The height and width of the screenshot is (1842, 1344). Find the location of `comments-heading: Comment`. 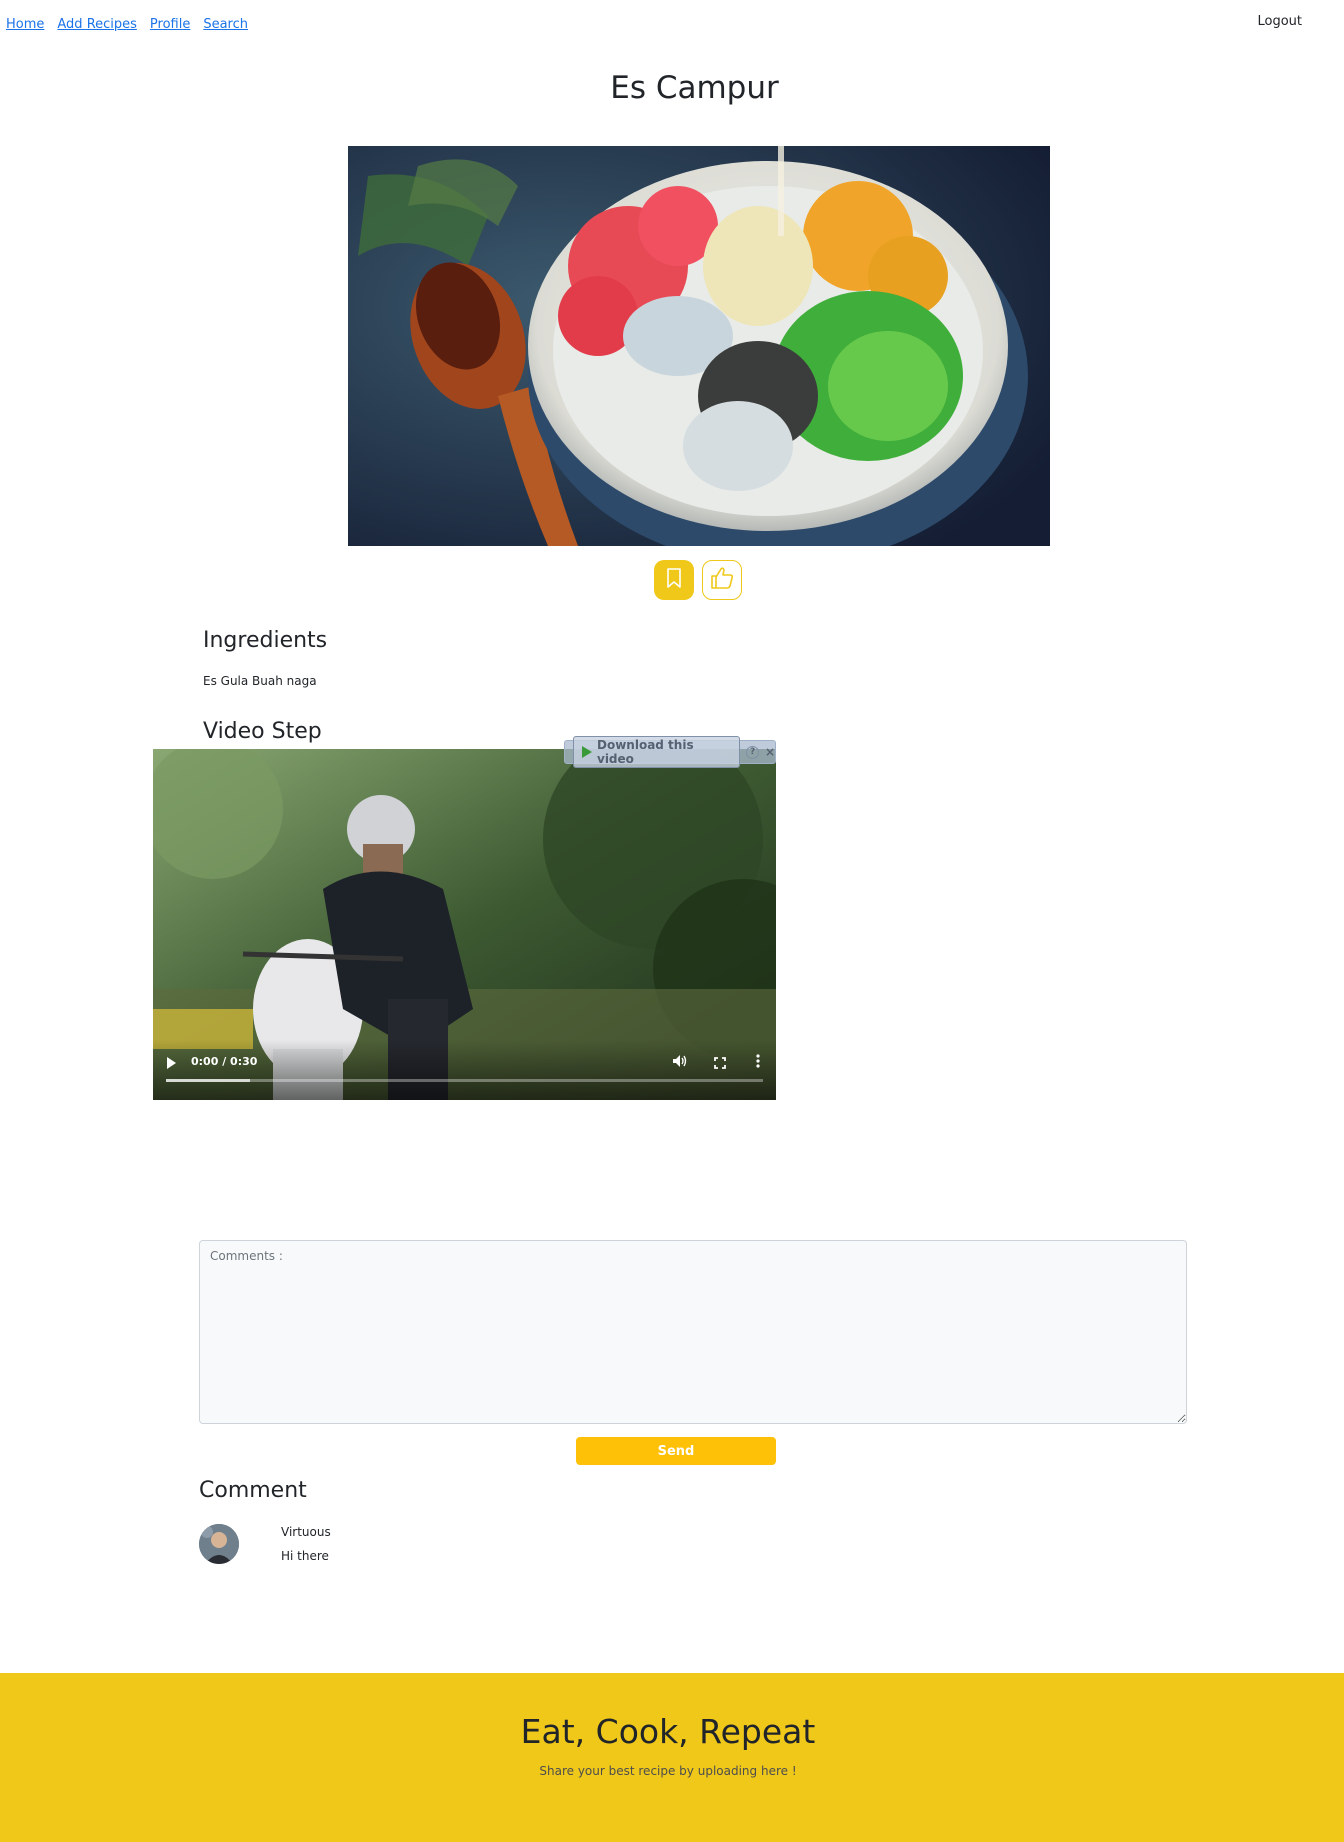

comments-heading: Comment is located at coordinates (253, 1490).